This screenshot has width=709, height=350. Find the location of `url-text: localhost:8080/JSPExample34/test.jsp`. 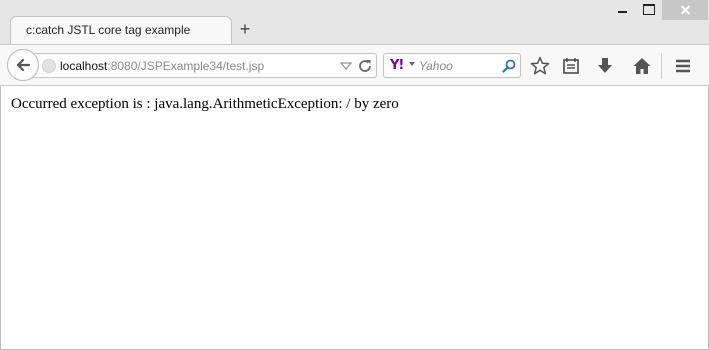

url-text: localhost:8080/JSPExample34/test.jsp is located at coordinates (162, 66).